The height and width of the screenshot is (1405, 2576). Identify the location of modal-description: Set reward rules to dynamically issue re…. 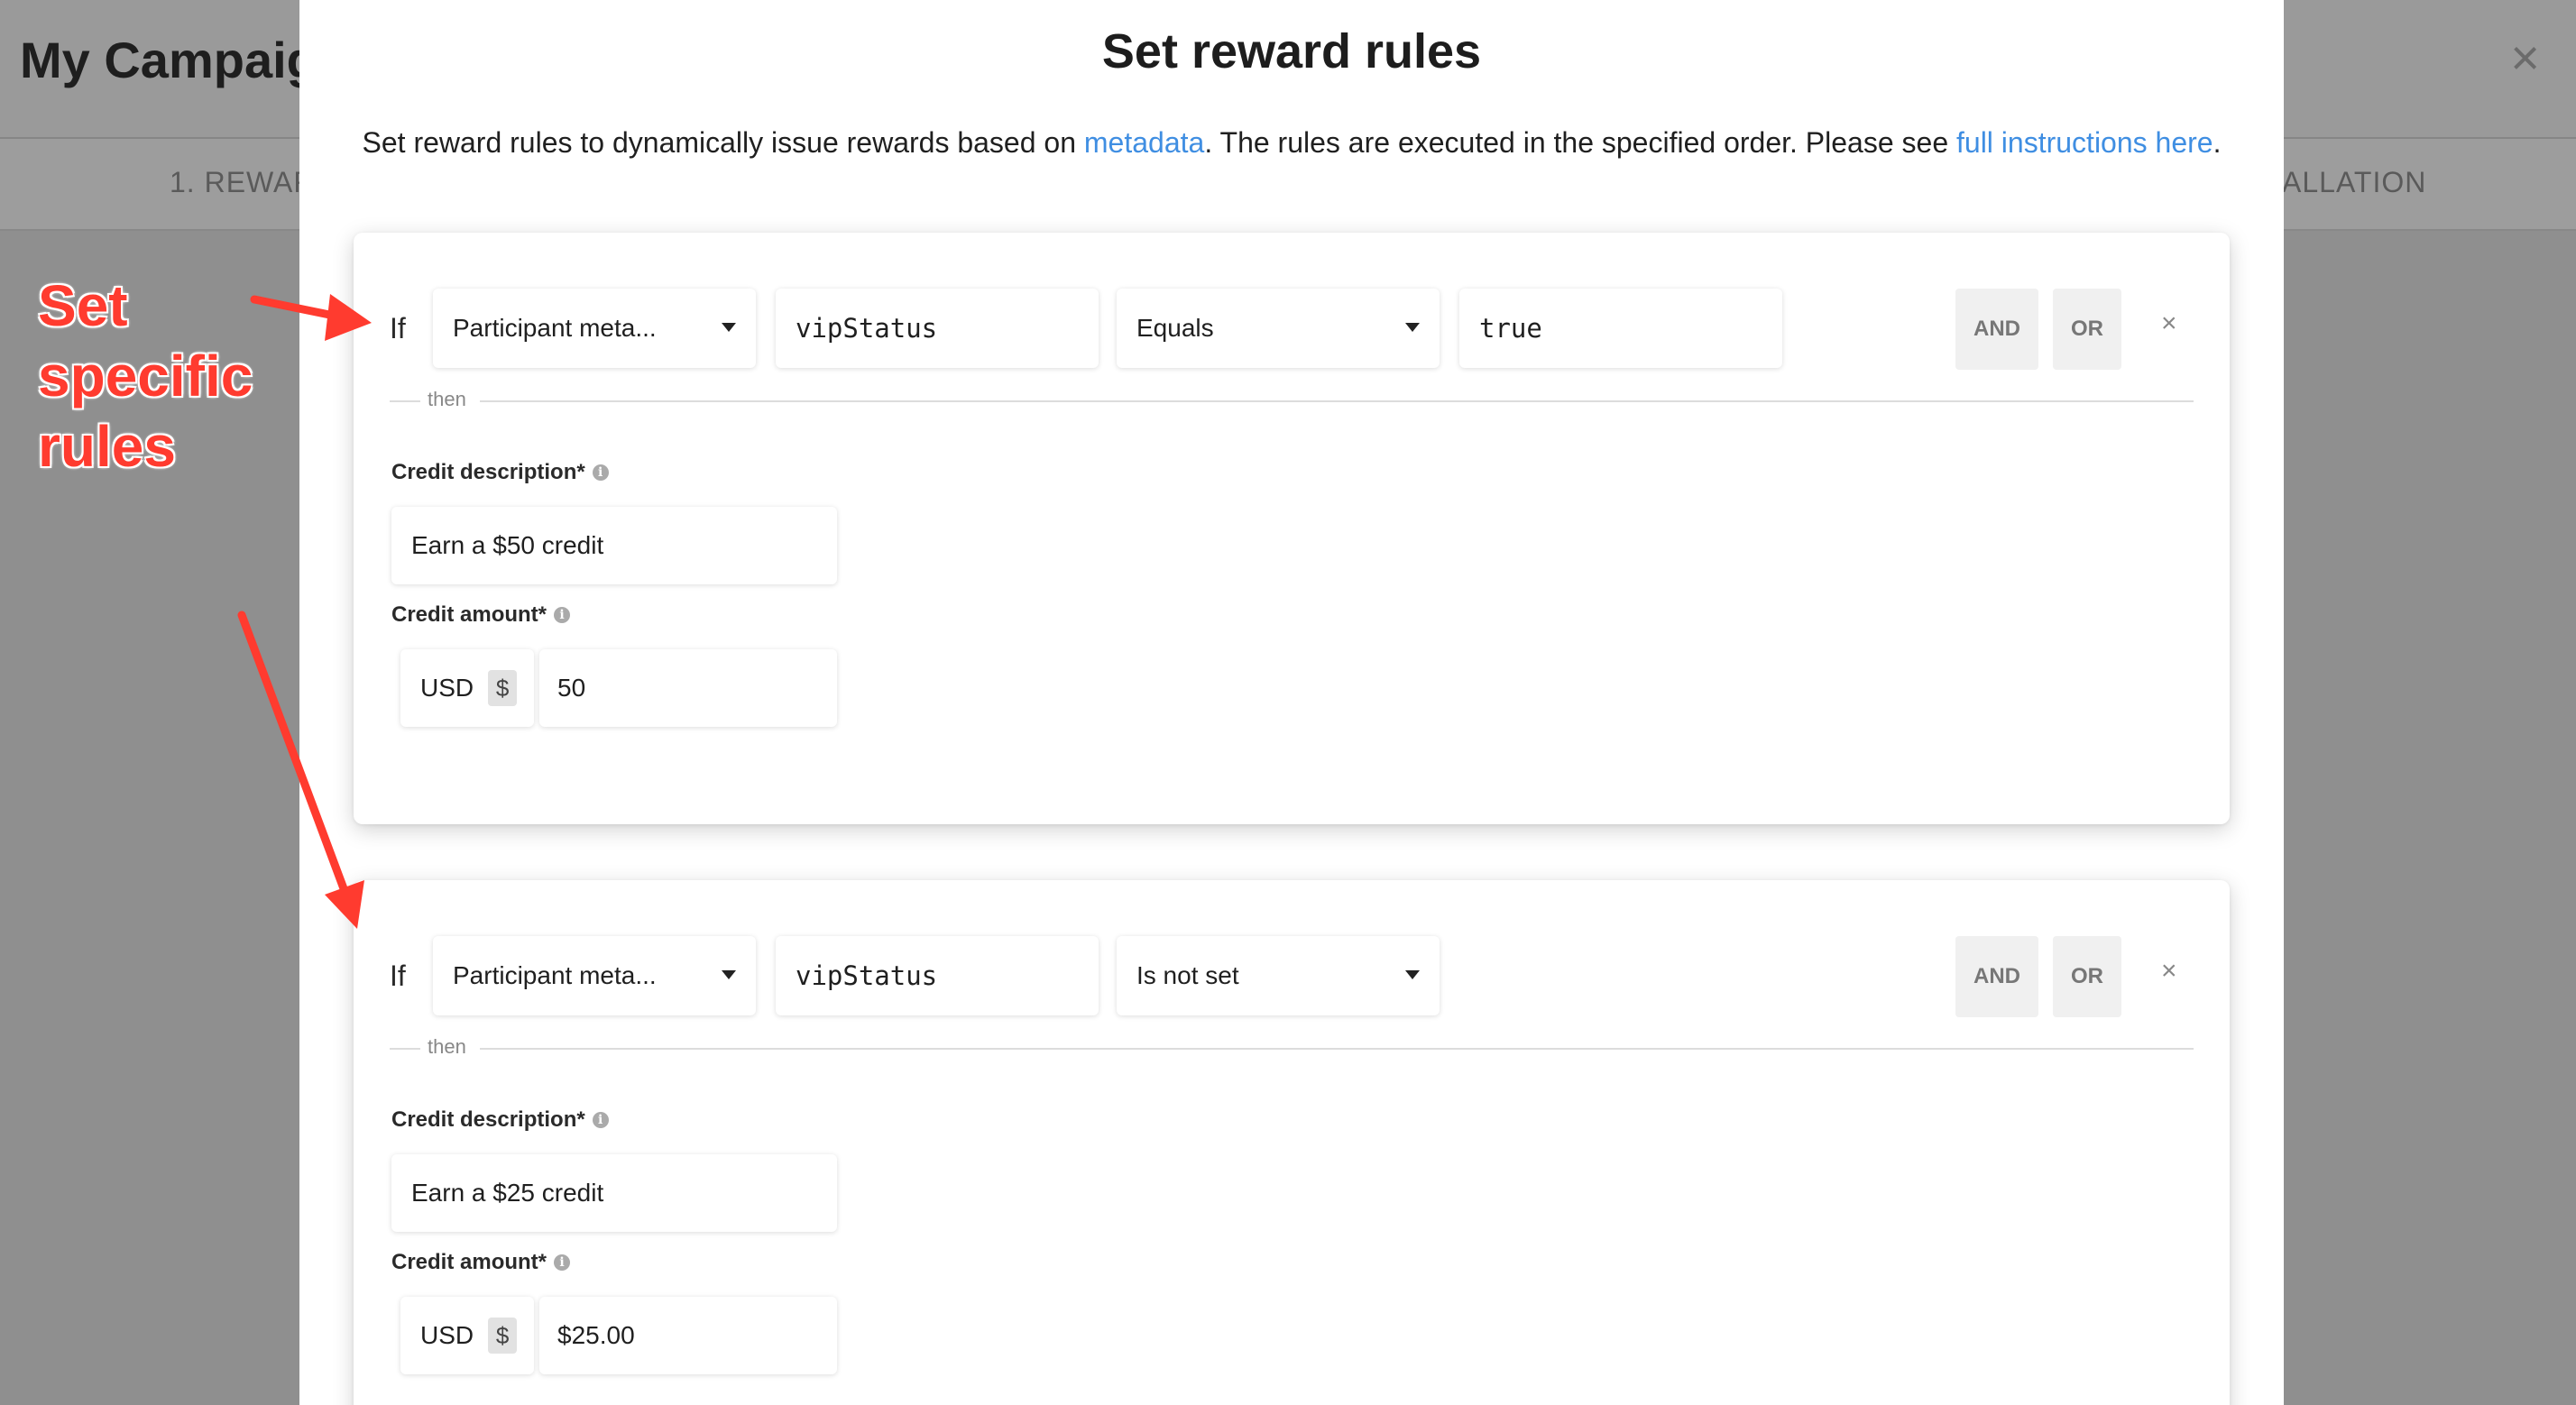
(1291, 143).